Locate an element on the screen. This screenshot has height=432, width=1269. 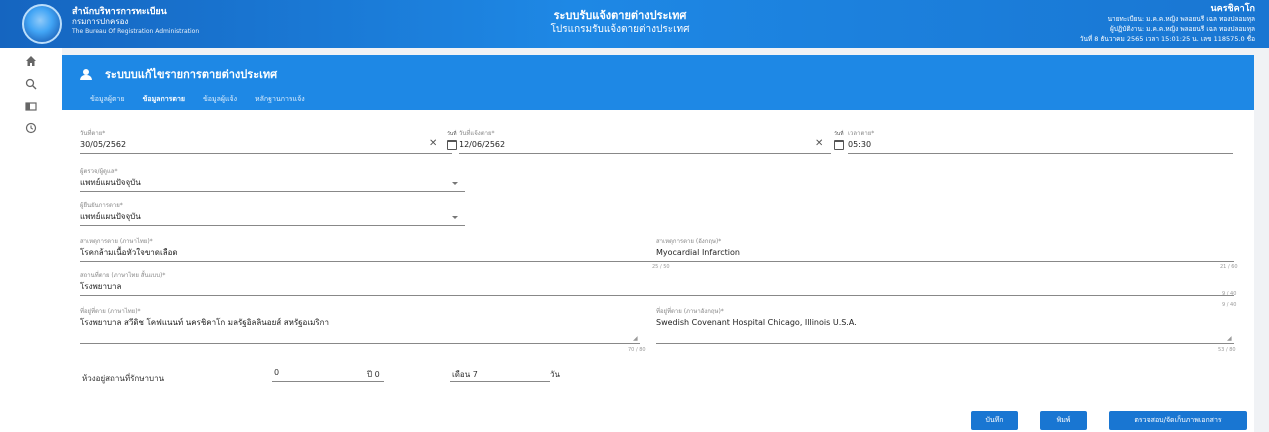
report-date-field: วันที่แจ้งตาย* 12/06/2562 is located at coordinates (645, 142).